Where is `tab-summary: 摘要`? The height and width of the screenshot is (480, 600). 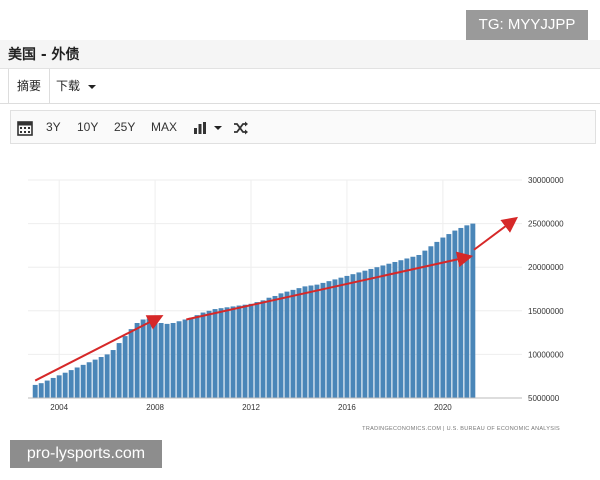
tab-summary: 摘要 is located at coordinates (29, 86).